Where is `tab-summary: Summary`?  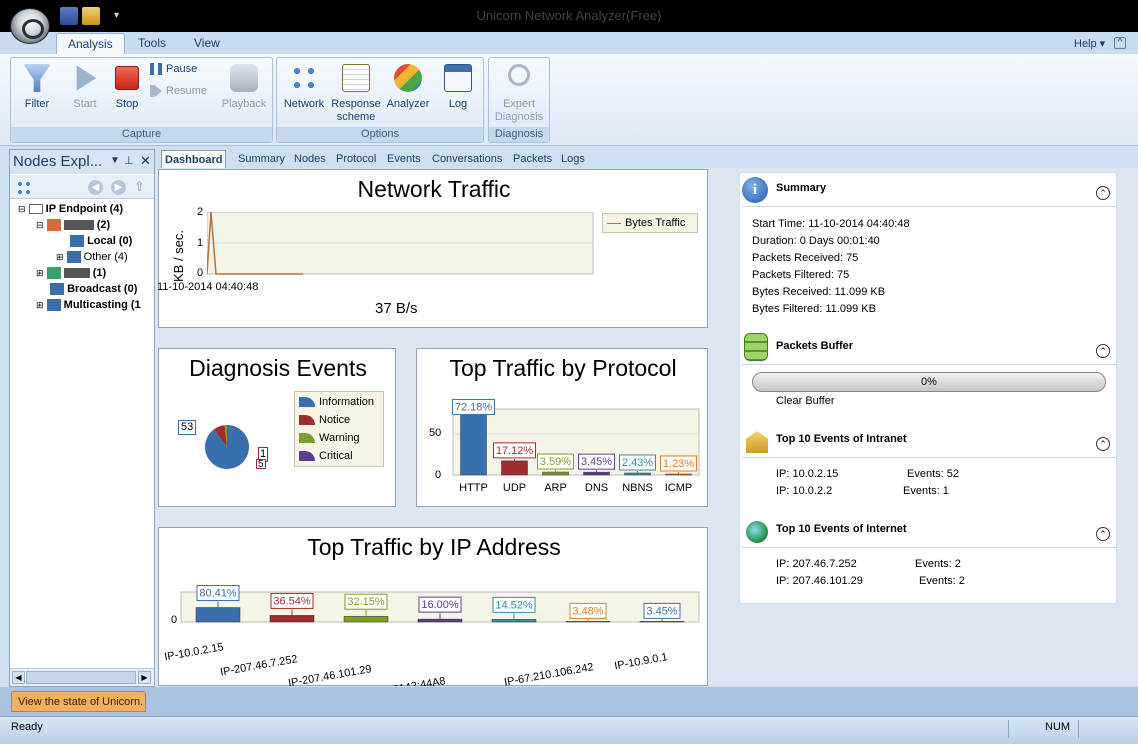
tab-summary: Summary is located at coordinates (261, 159).